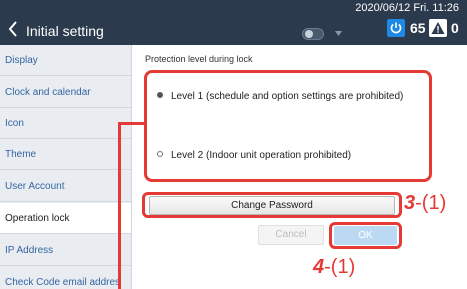 Image resolution: width=467 pixels, height=289 pixels. I want to click on sidebar-item-theme: Theme, so click(65, 154).